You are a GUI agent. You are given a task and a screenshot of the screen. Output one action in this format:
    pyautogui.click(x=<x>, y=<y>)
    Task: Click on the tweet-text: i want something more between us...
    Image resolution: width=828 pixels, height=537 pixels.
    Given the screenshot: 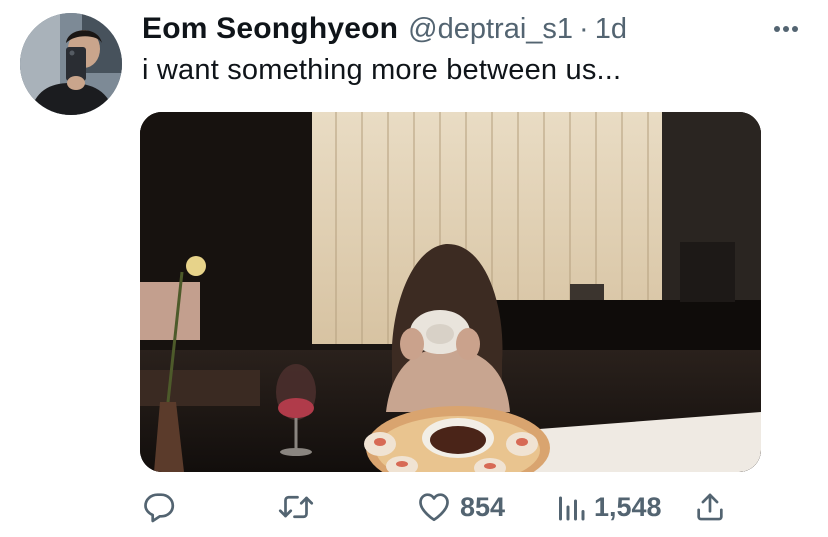 What is the action you would take?
    pyautogui.click(x=382, y=70)
    